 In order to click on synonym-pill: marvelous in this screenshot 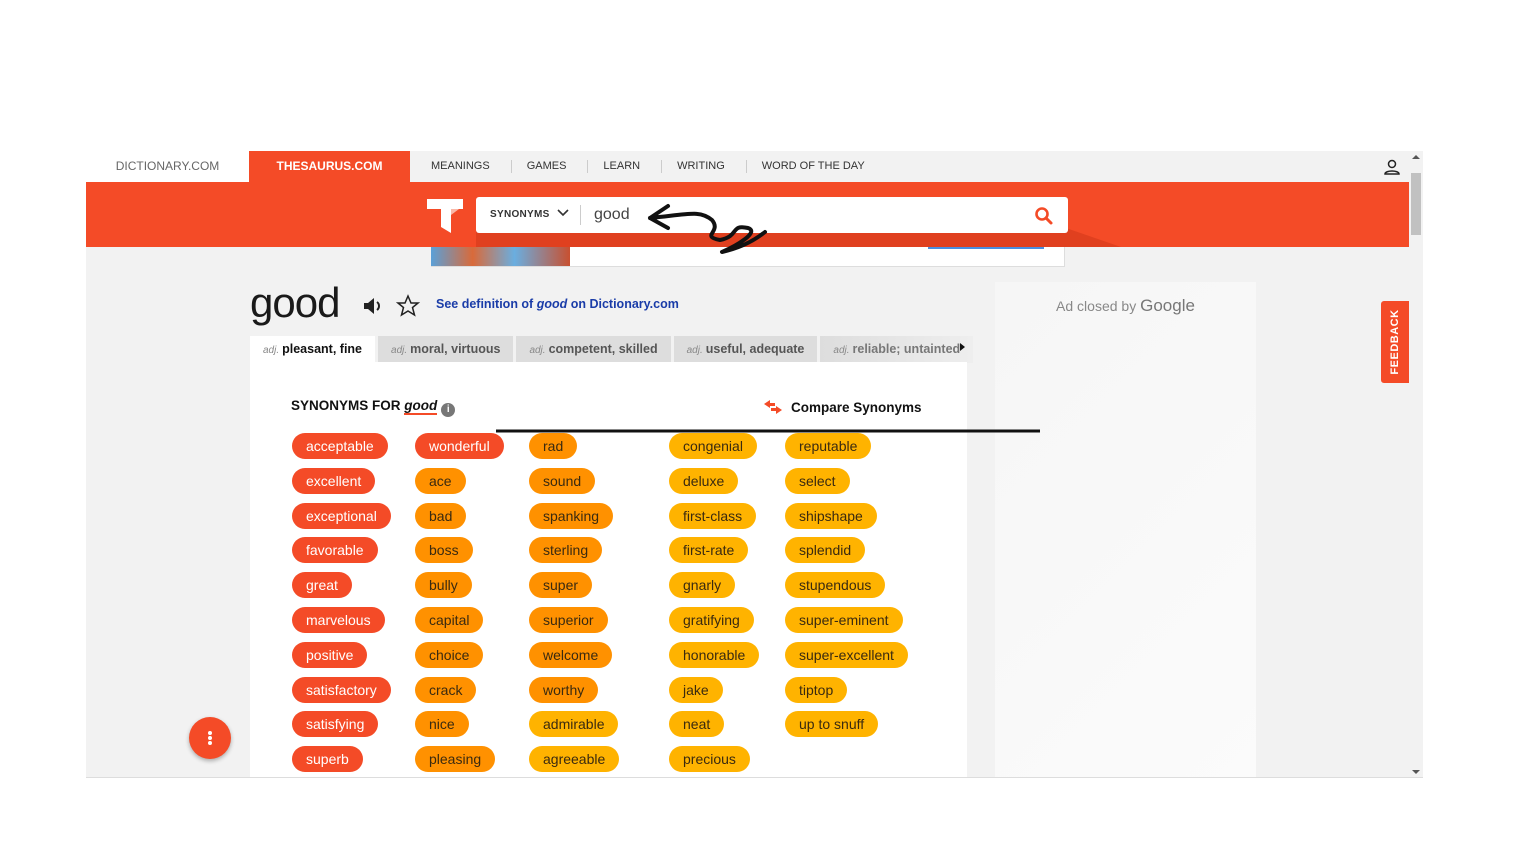, I will do `click(338, 620)`.